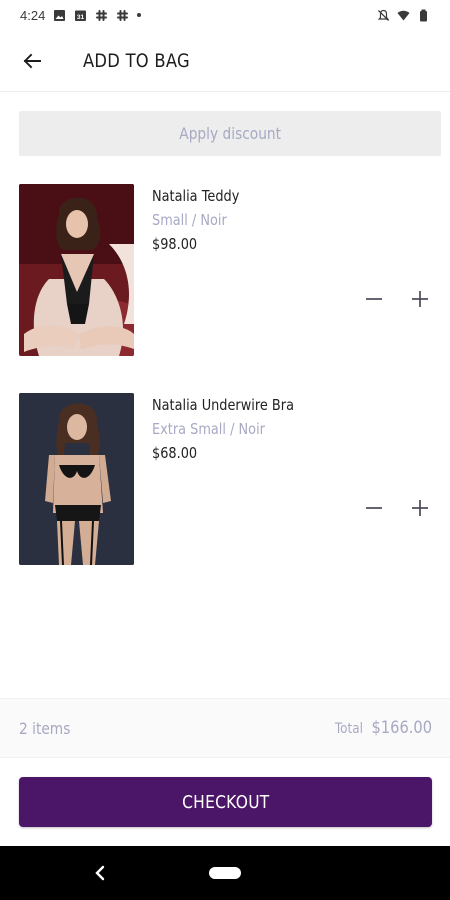  Describe the element at coordinates (100, 873) in the screenshot. I see `nav-back-icon` at that location.